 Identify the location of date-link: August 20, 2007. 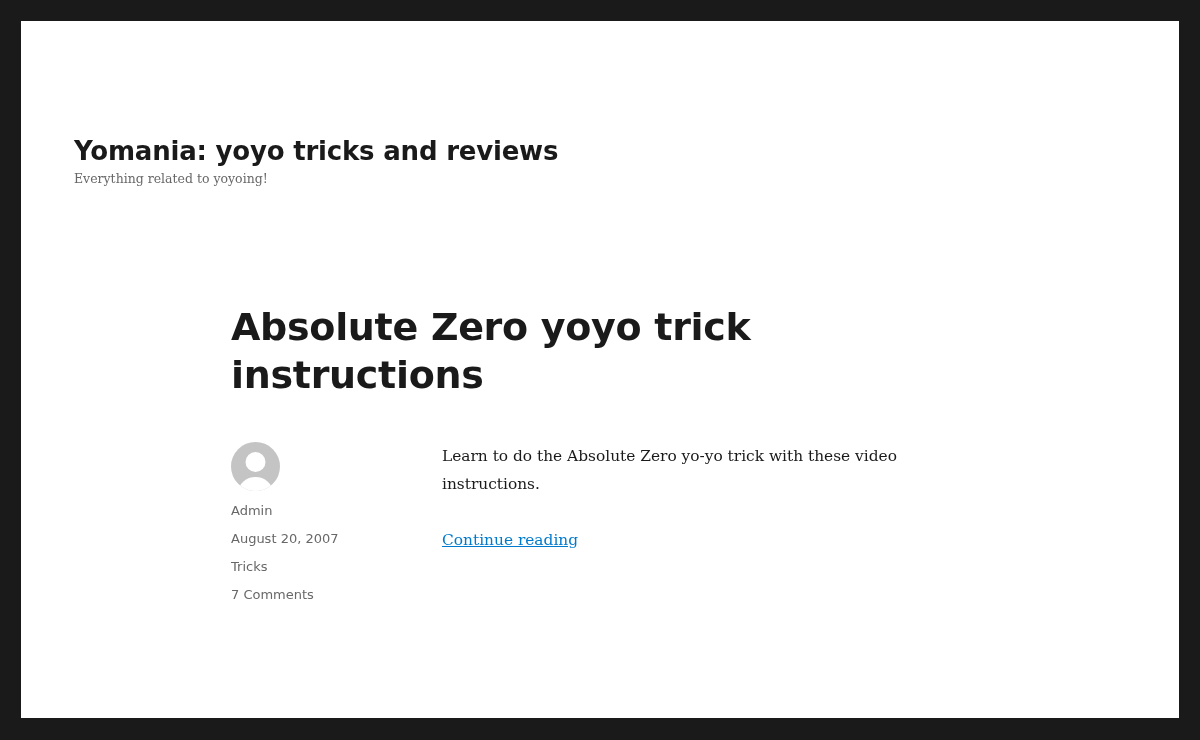
(285, 539).